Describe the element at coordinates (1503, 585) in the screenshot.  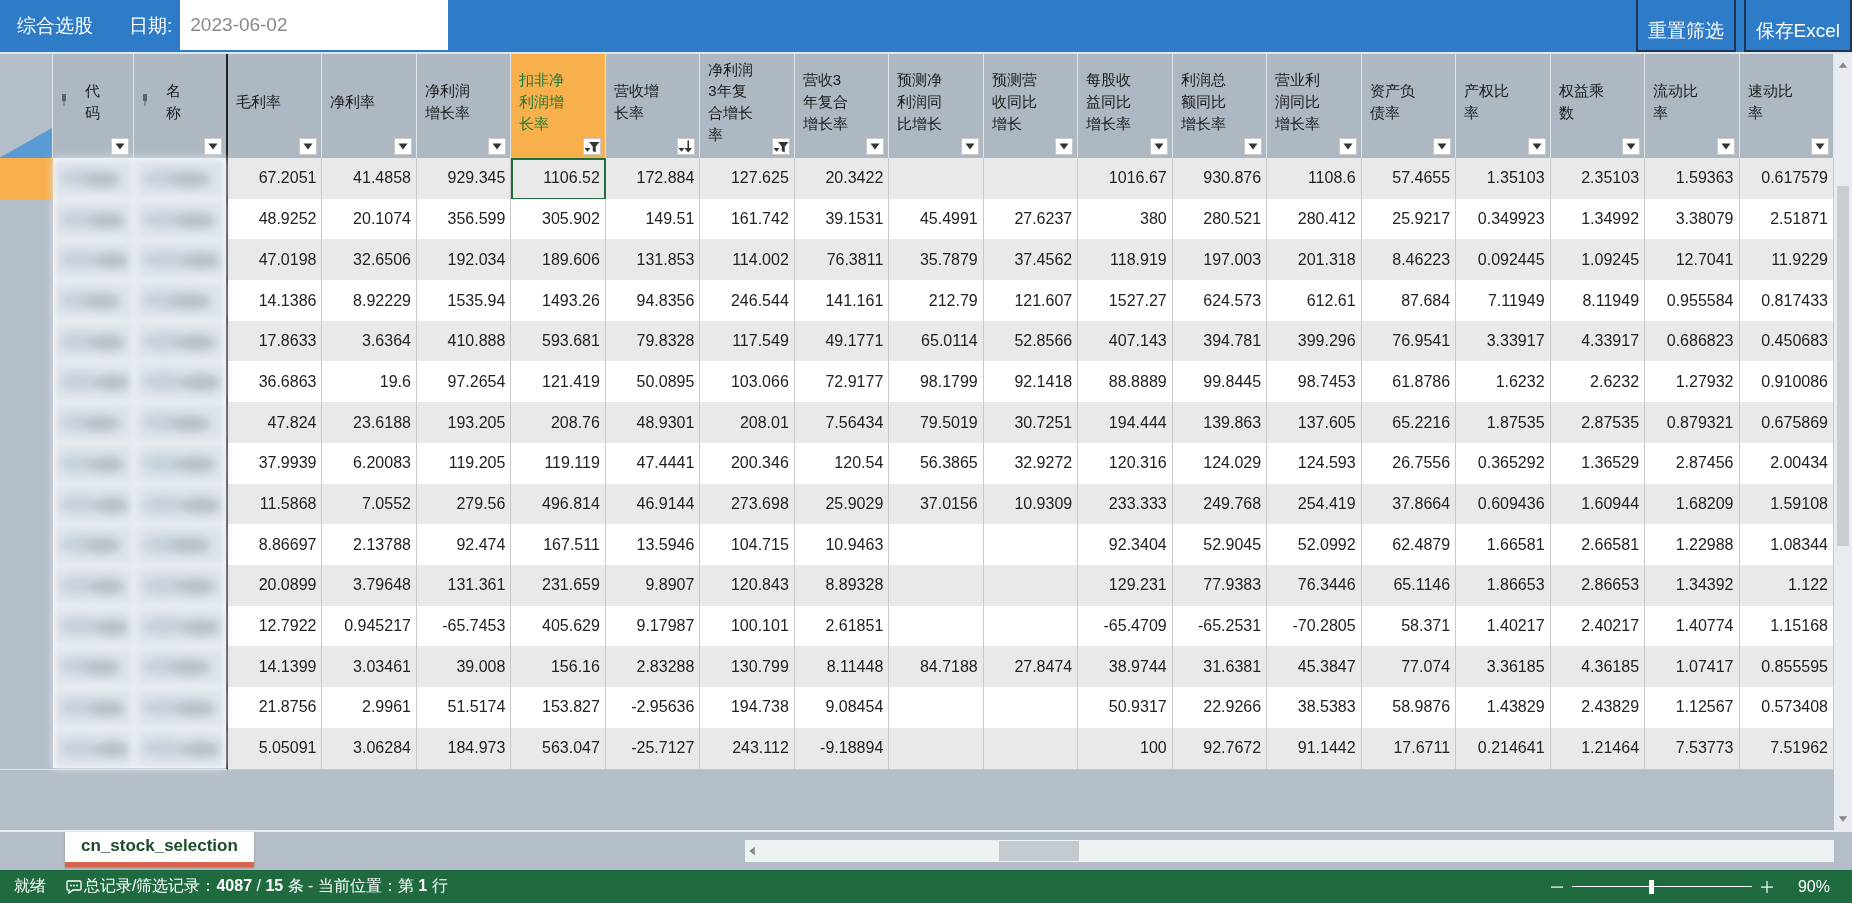
I see `table-cell: 1.86653` at that location.